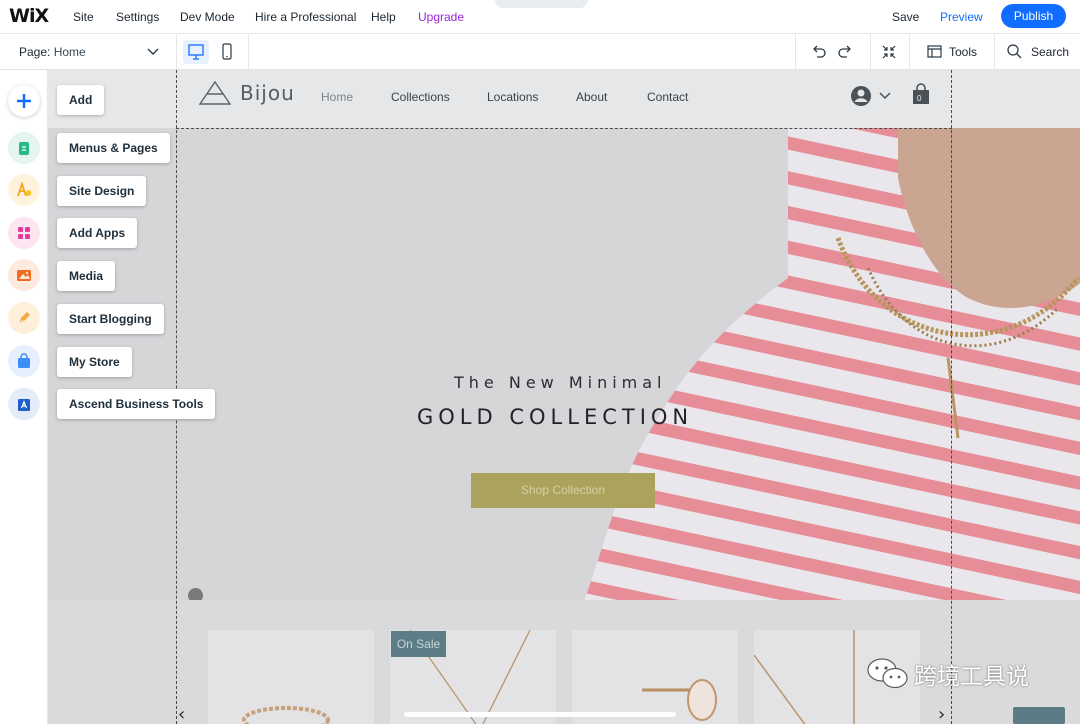 The height and width of the screenshot is (724, 1080). I want to click on hero-title: GOLD COLLECTION, so click(555, 417).